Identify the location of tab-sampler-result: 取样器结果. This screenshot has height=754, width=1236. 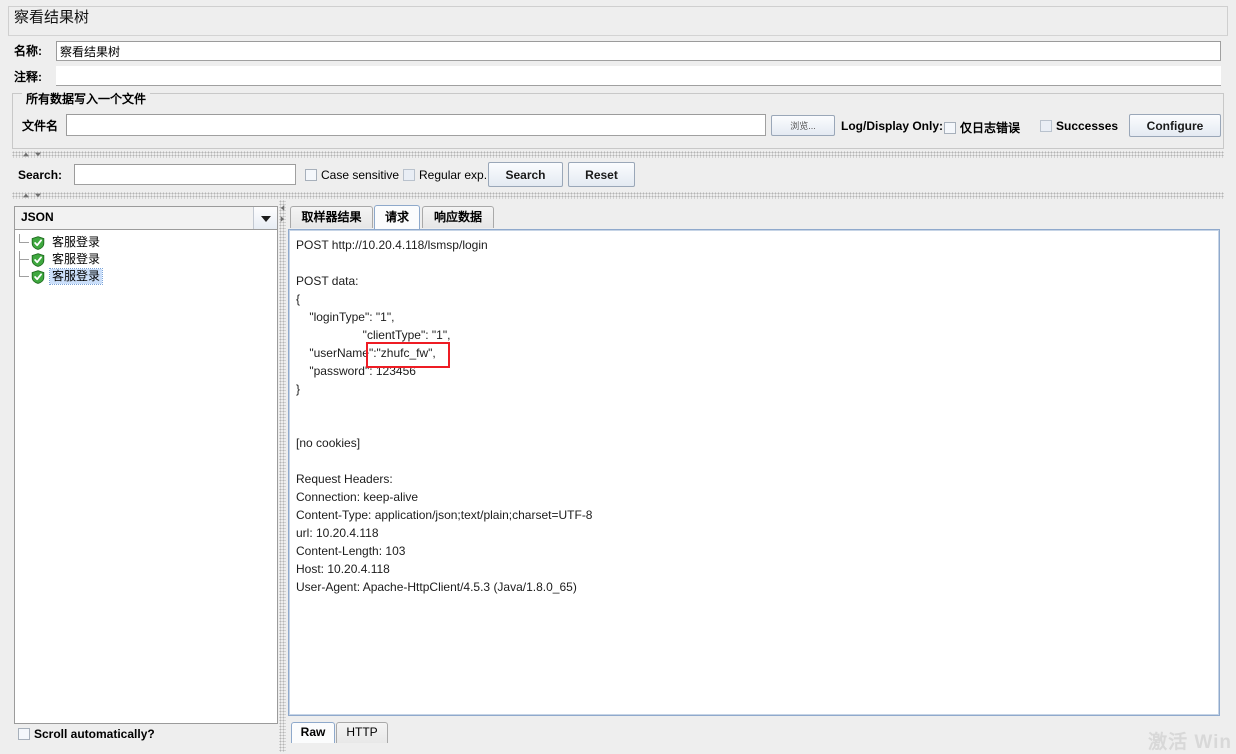
(331, 217).